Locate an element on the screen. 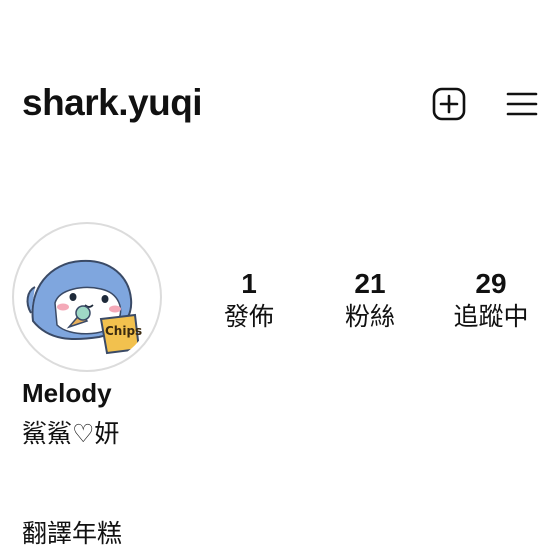  following-count-stat: 29 追蹤中 is located at coordinates (491, 301).